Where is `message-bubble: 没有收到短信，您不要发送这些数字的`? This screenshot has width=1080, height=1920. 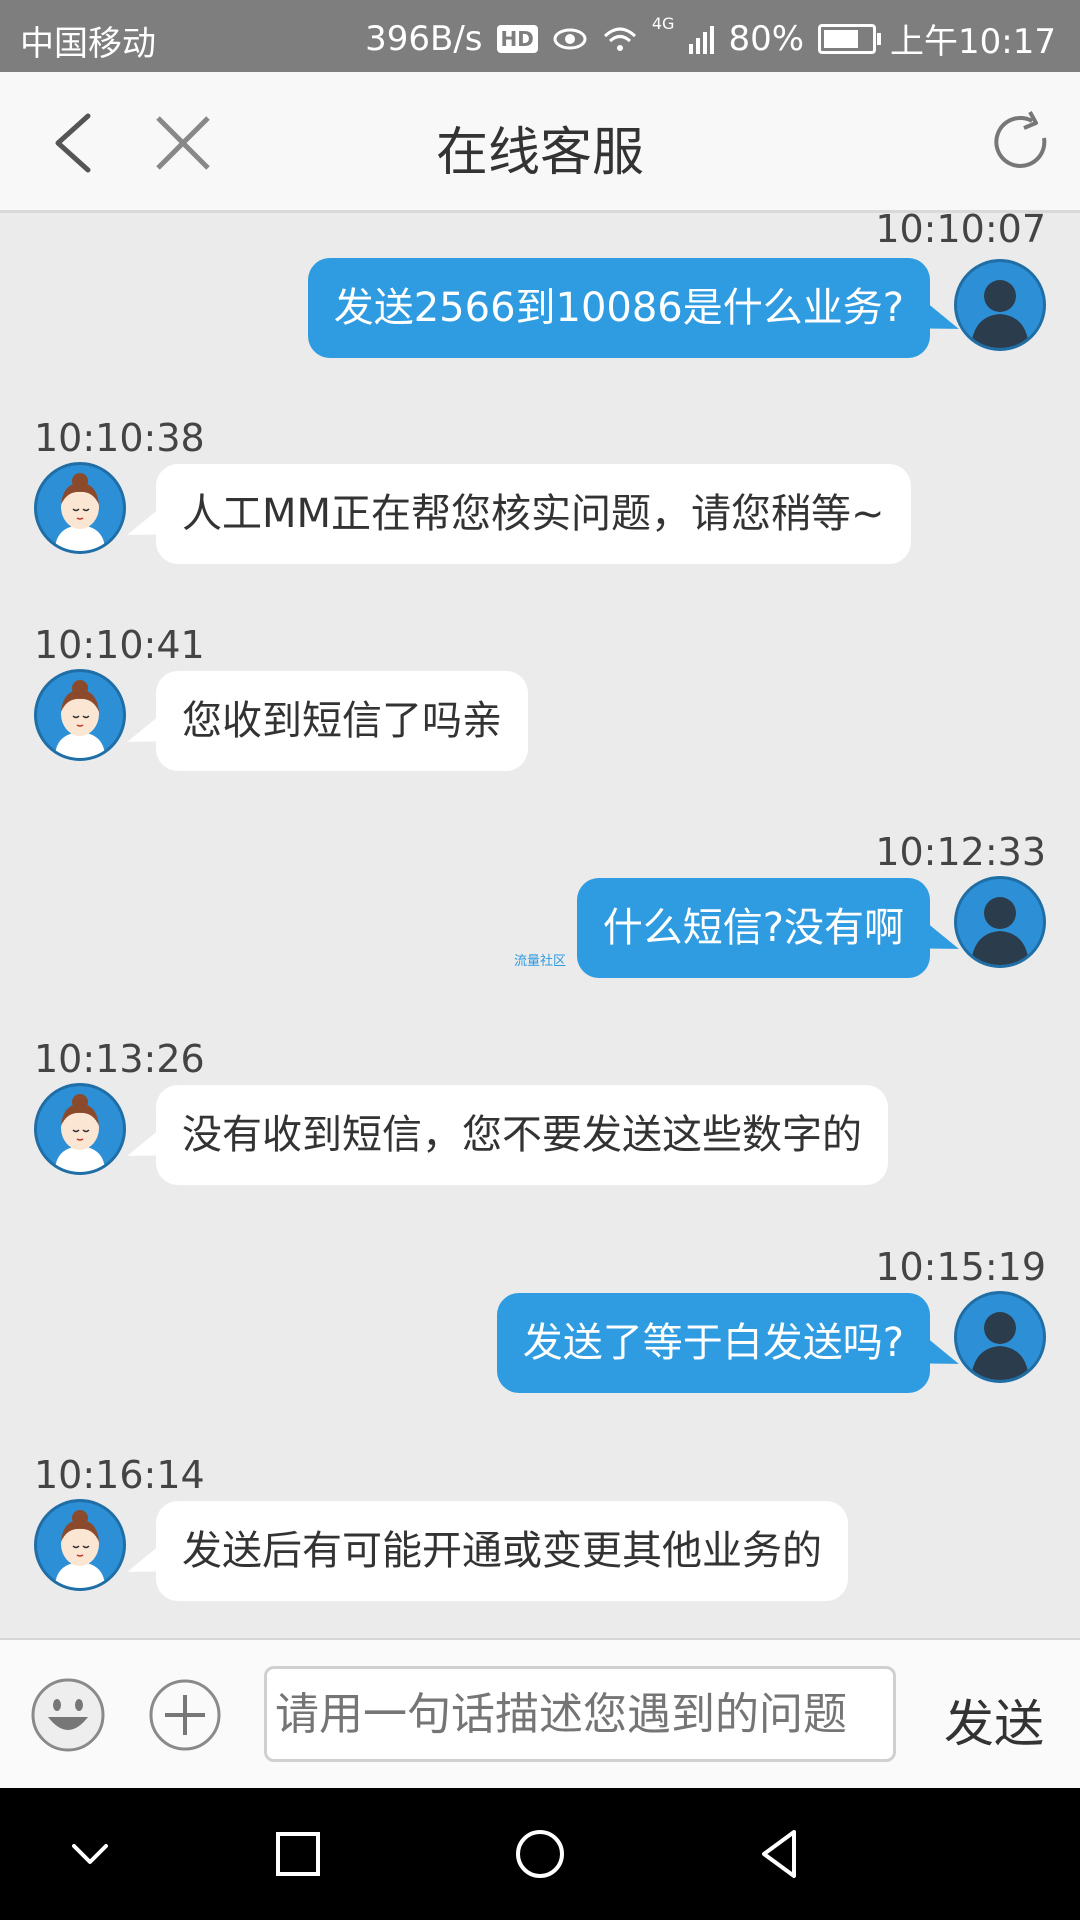 message-bubble: 没有收到短信，您不要发送这些数字的 is located at coordinates (522, 1135).